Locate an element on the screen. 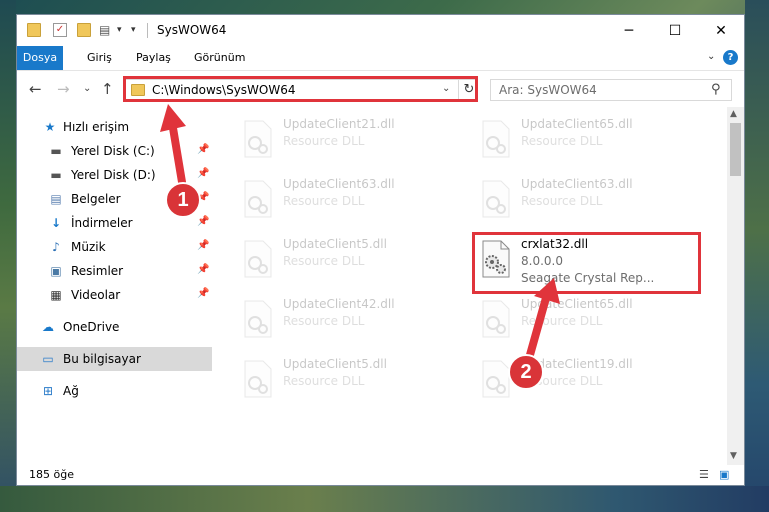  ribbon-tabs: Dosya Giriş Paylaş Görünüm ⌄ ? is located at coordinates (380, 58).